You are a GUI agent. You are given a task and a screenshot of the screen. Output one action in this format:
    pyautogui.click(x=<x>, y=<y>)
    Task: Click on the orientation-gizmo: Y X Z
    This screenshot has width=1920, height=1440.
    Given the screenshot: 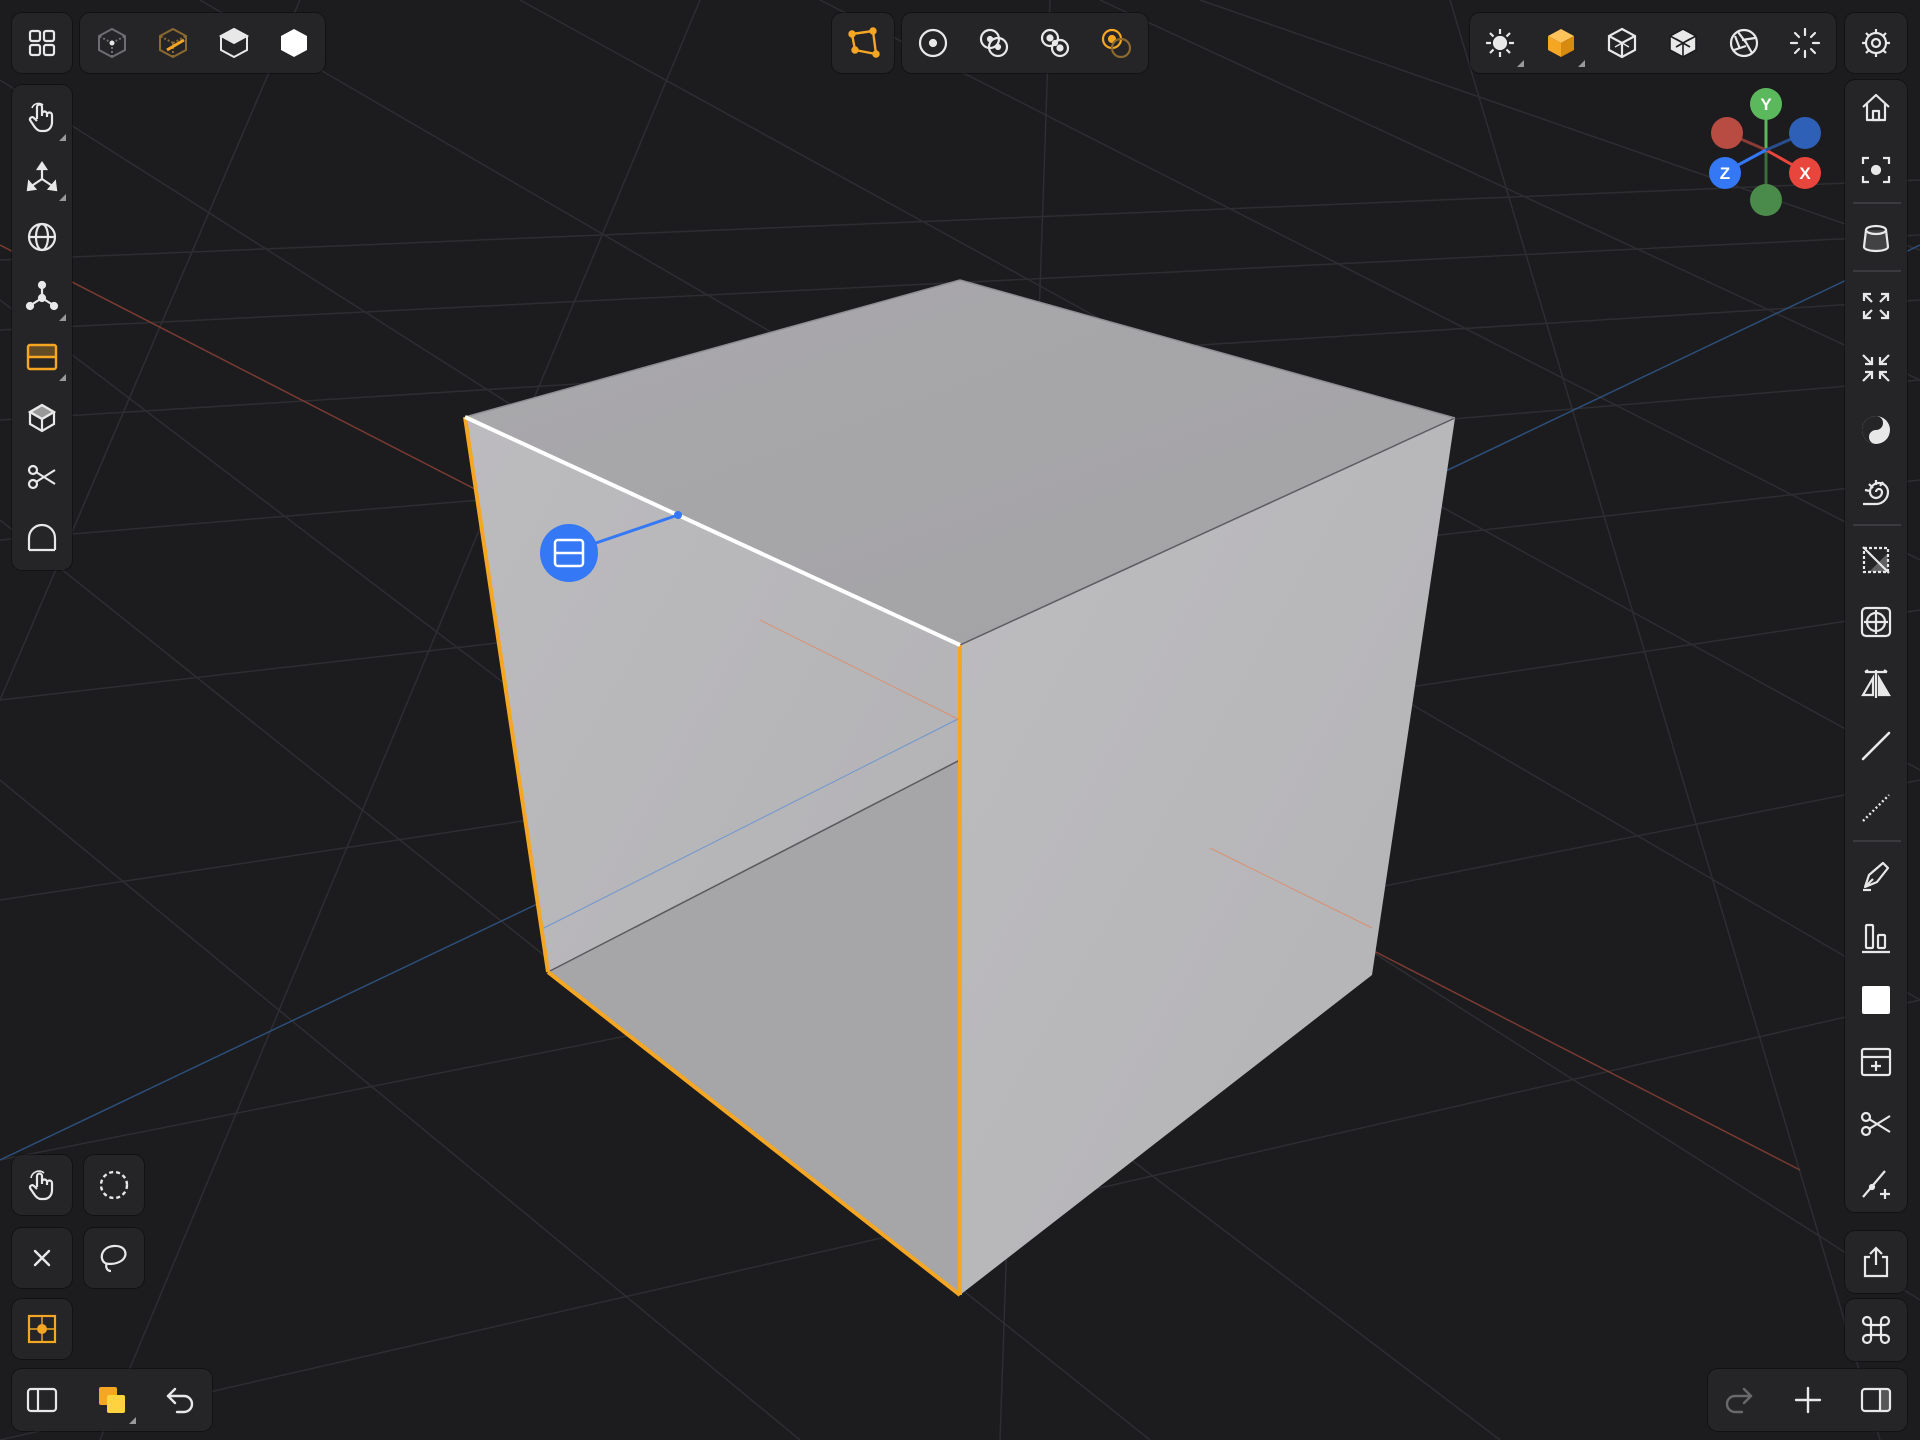 What is the action you would take?
    pyautogui.click(x=1765, y=152)
    